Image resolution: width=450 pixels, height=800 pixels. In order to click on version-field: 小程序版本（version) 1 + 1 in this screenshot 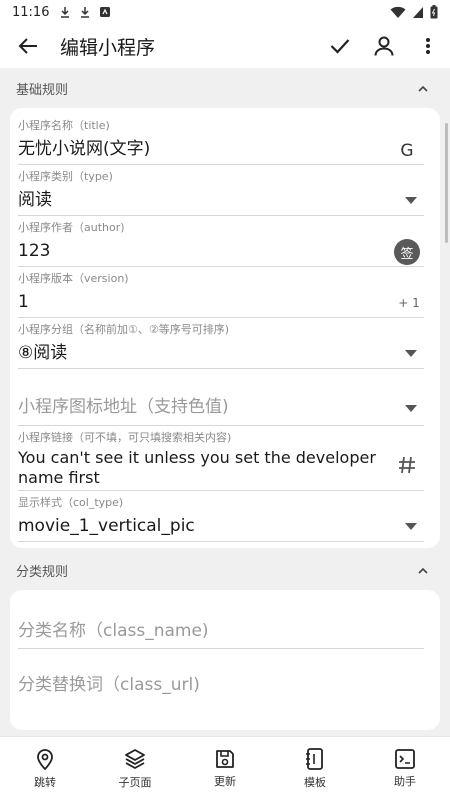, I will do `click(225, 294)`.